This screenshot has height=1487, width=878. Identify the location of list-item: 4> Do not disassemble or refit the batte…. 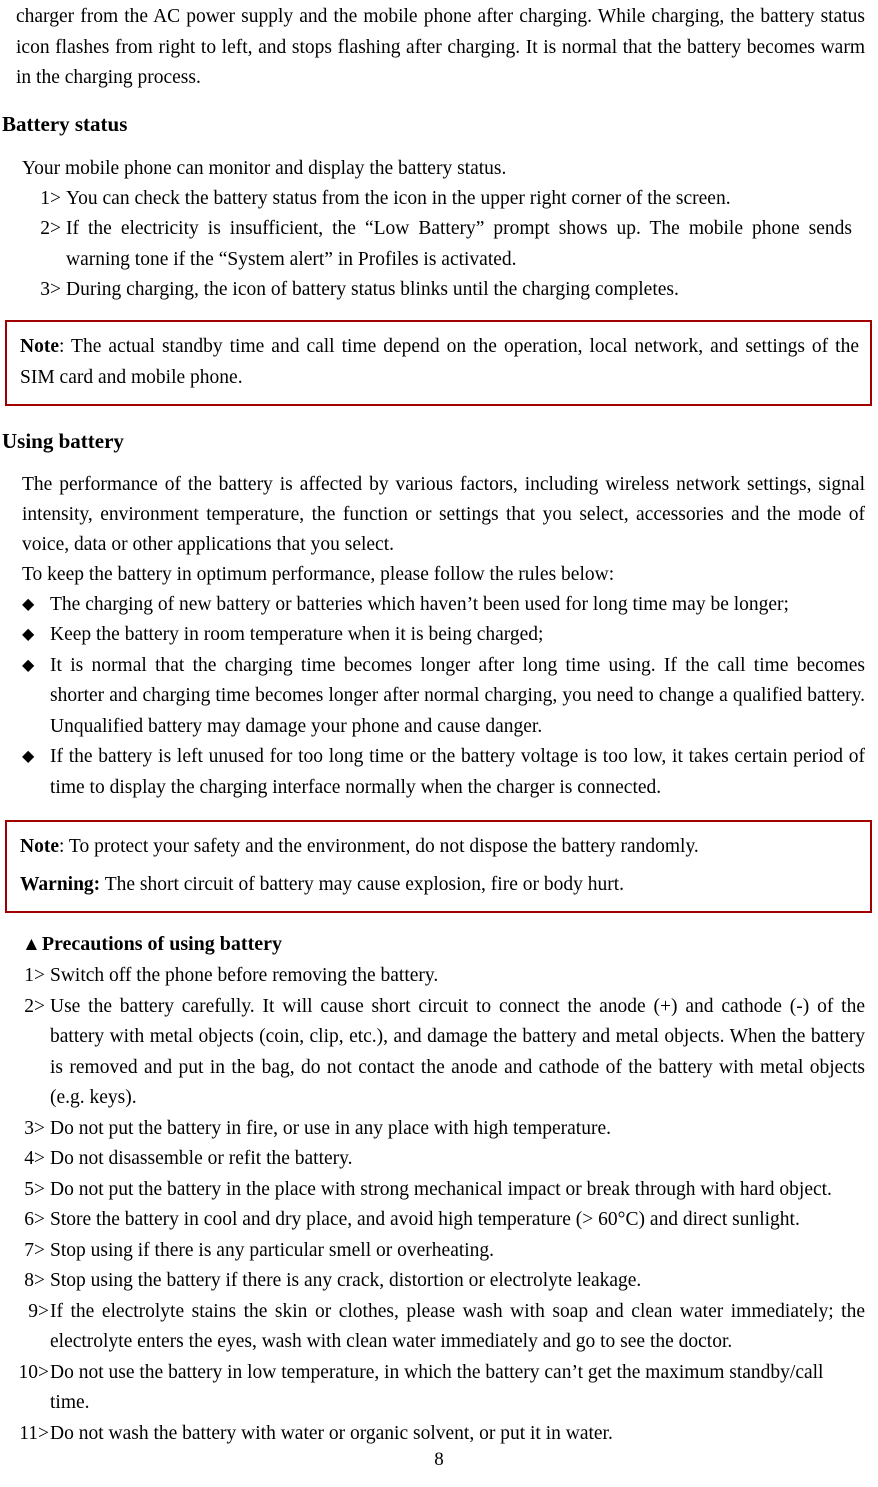
(436, 1159).